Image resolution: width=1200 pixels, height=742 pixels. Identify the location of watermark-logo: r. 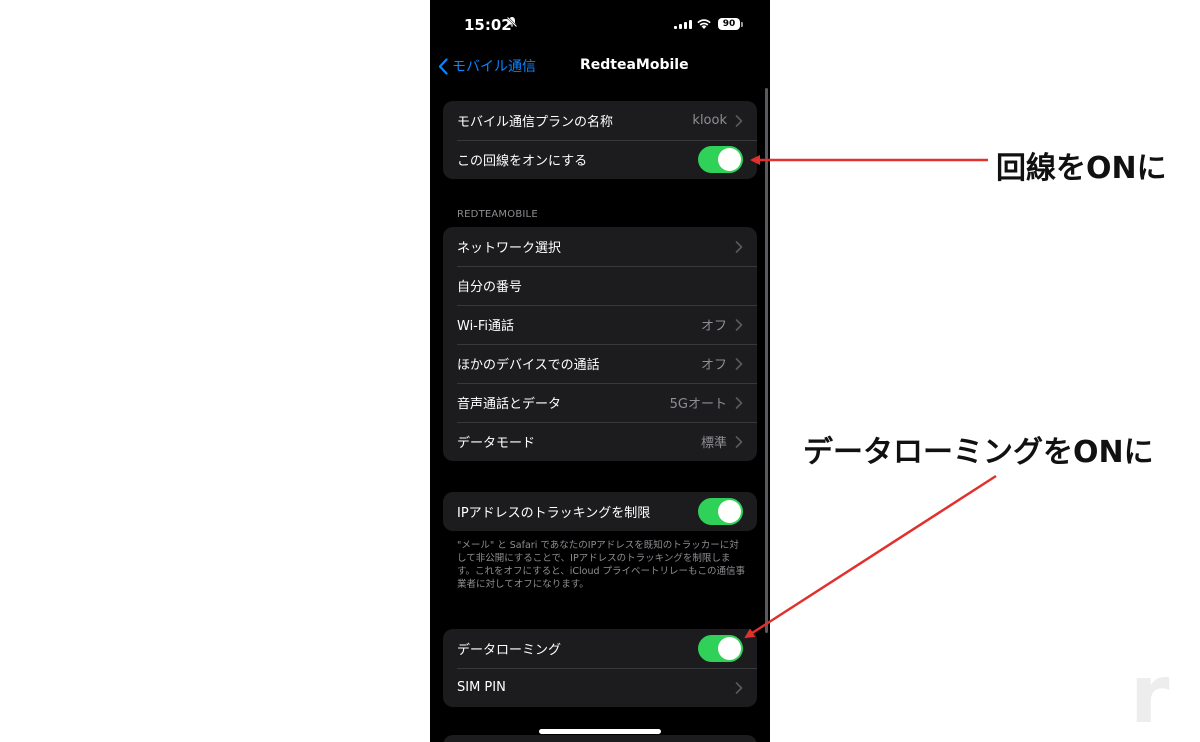
(1150, 694).